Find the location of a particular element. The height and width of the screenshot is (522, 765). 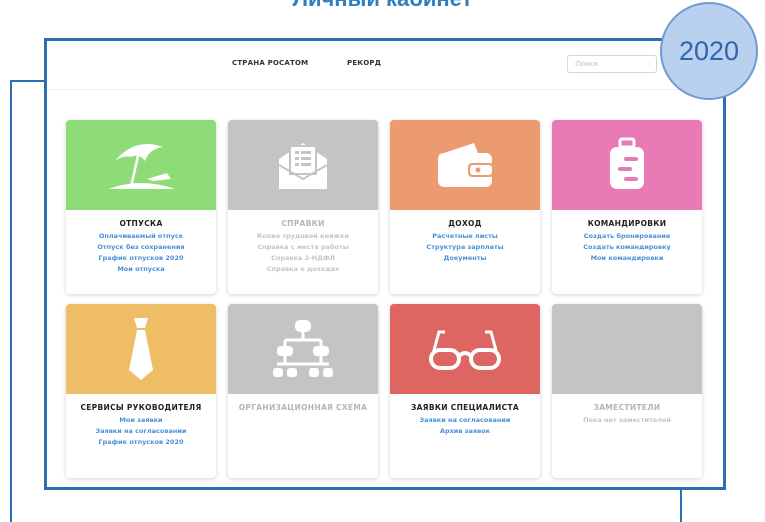

card-title: ОРГАНИЗАЦИОННАЯ СХЕМА is located at coordinates (303, 407).